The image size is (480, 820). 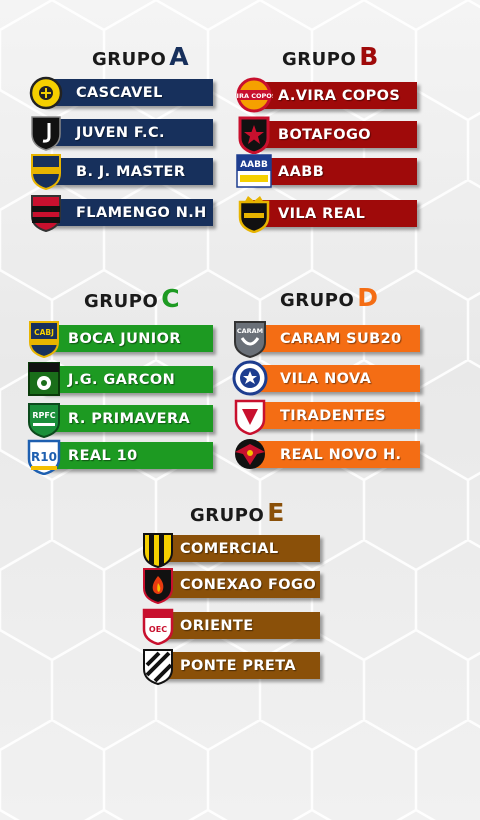 I want to click on team-row-boca-junior: BOCA JUNIOR CABJ, so click(x=120, y=339).